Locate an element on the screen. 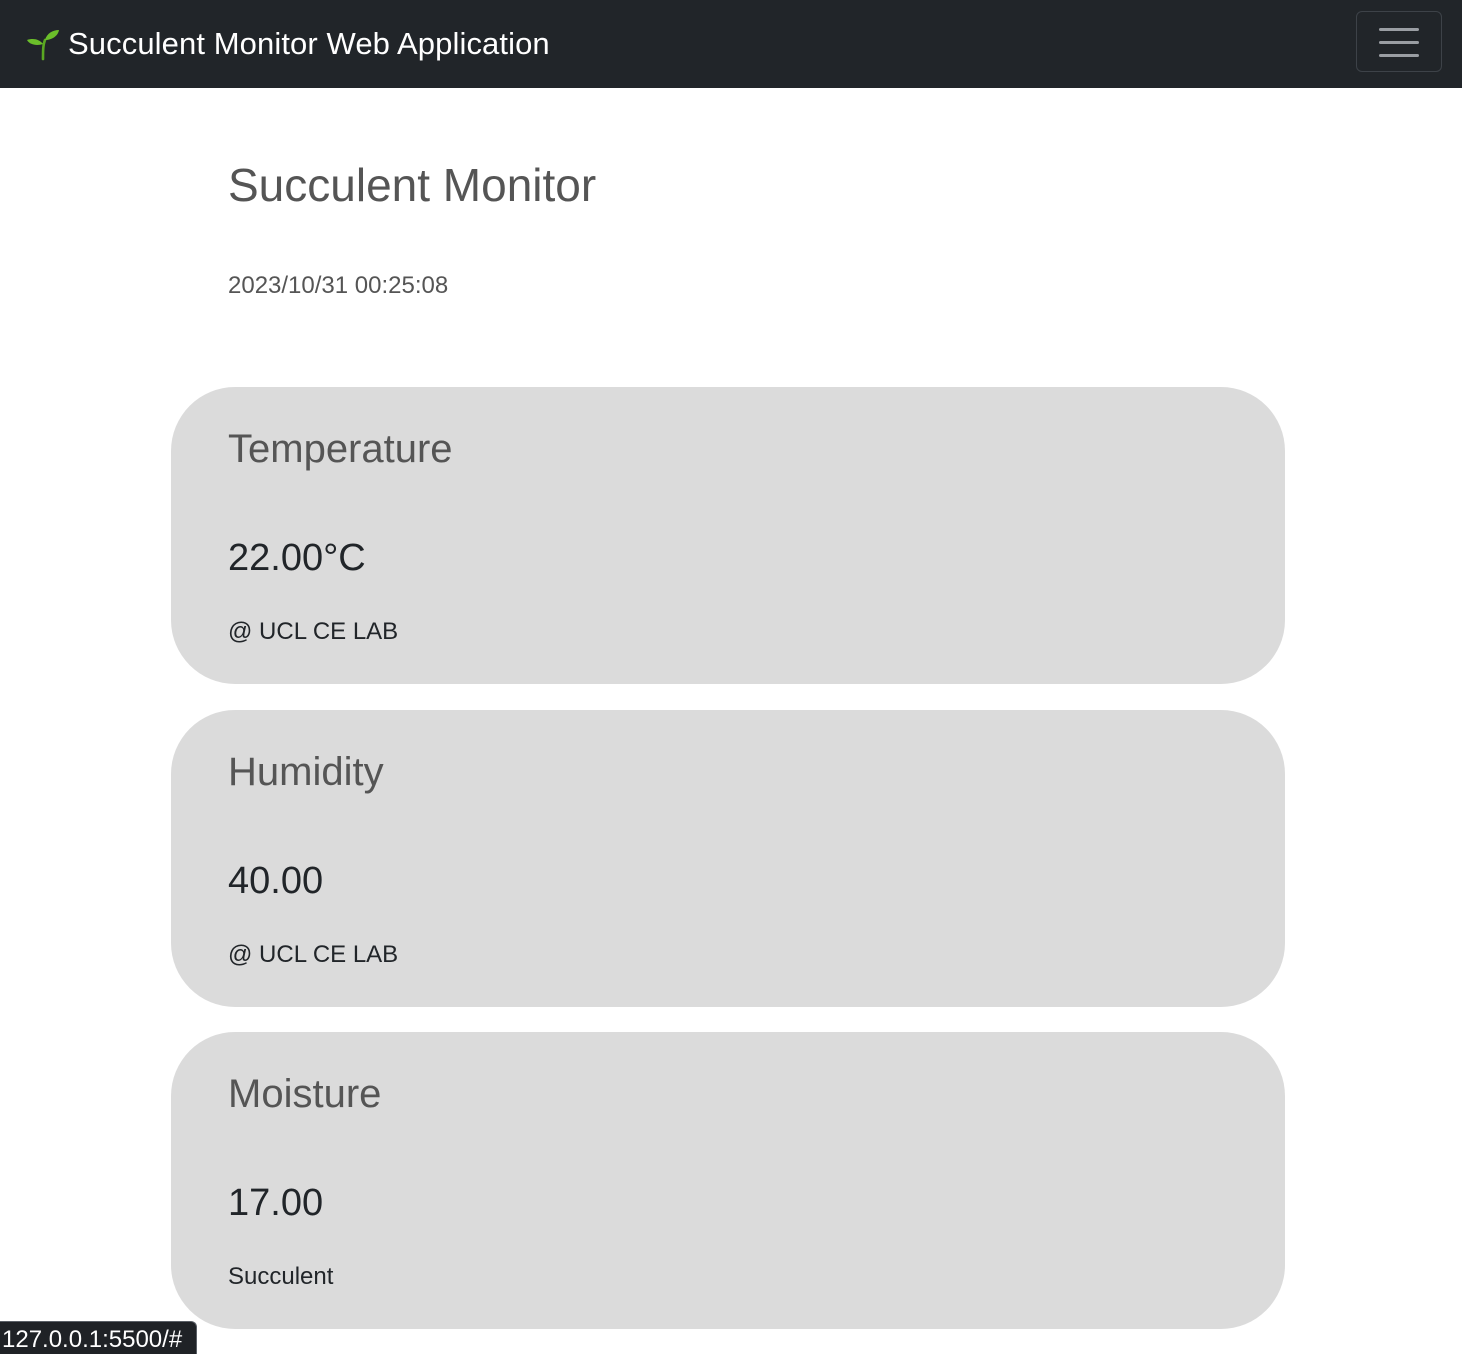 The height and width of the screenshot is (1358, 1462). card-title: Moisture is located at coordinates (305, 1094).